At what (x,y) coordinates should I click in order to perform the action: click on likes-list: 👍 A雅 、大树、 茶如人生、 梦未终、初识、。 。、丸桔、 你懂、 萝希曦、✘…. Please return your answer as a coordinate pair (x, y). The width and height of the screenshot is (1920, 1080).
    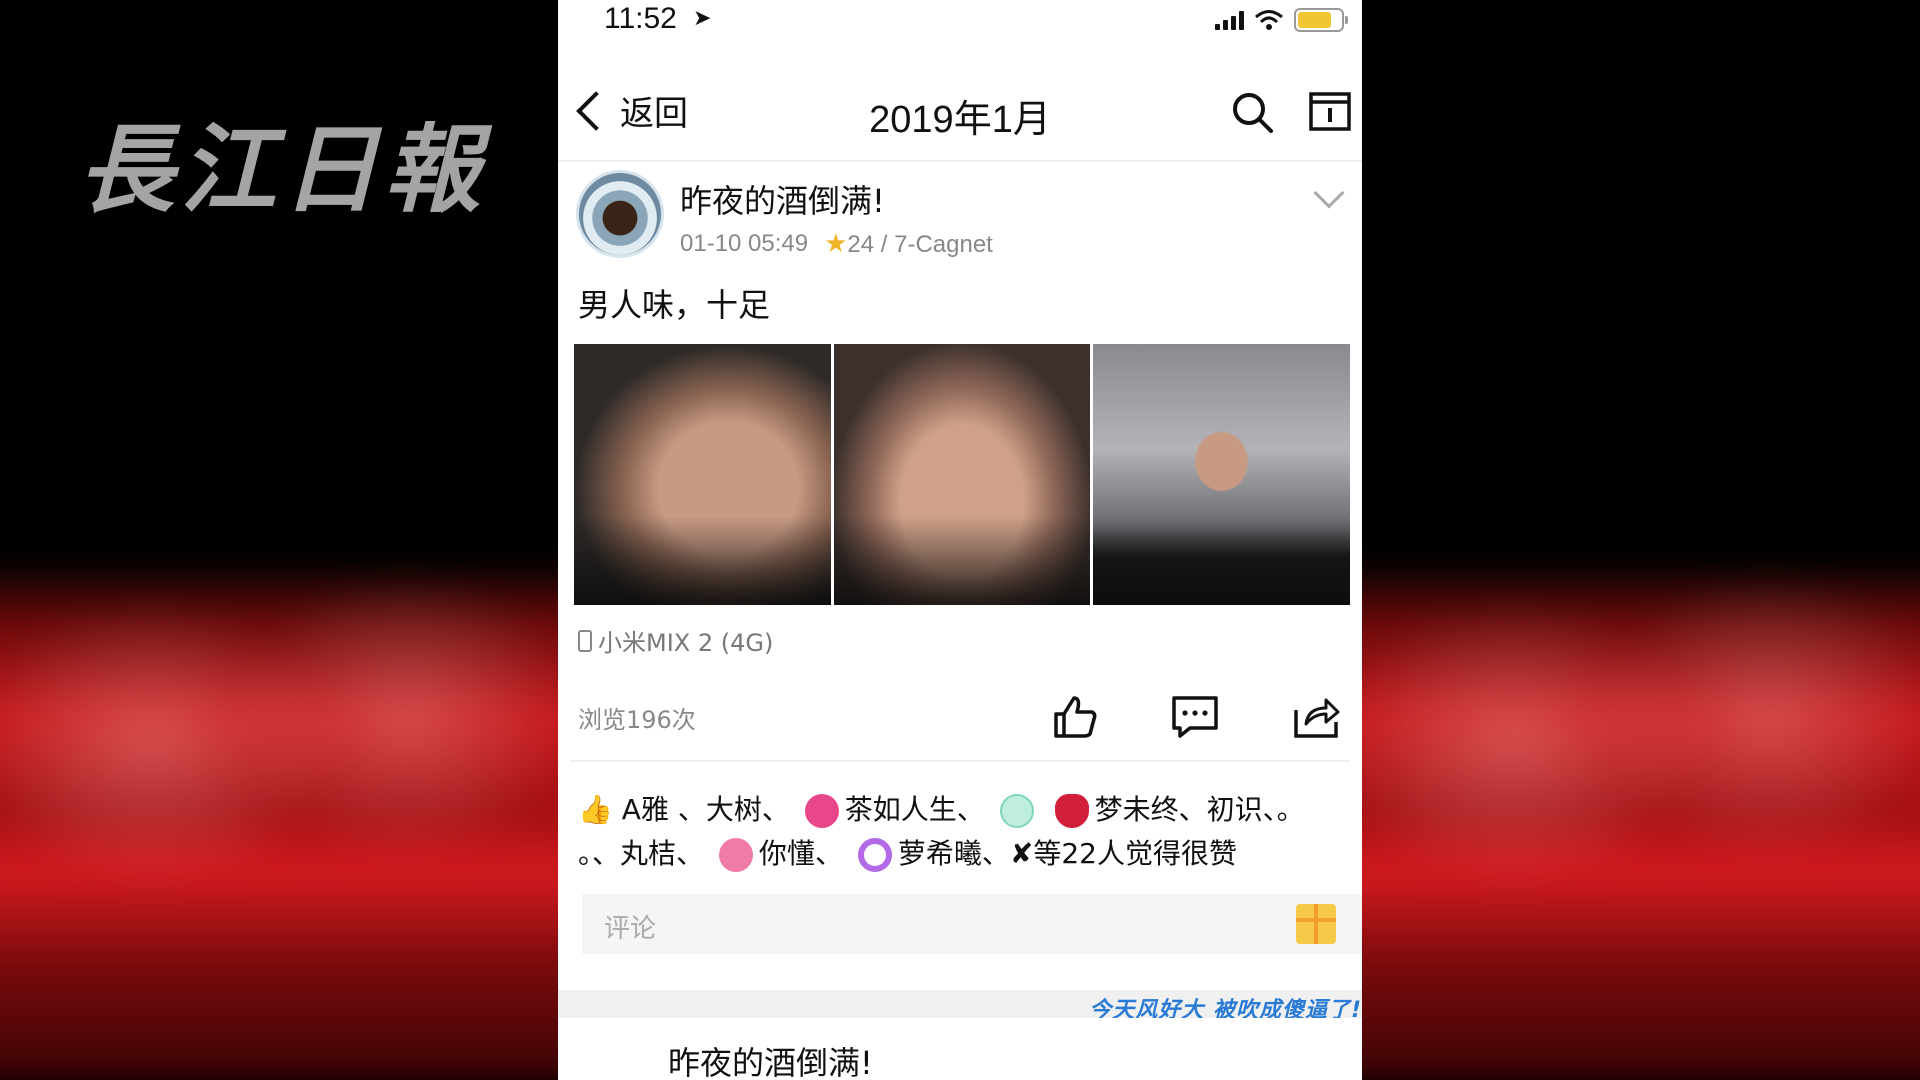
    Looking at the image, I should click on (960, 819).